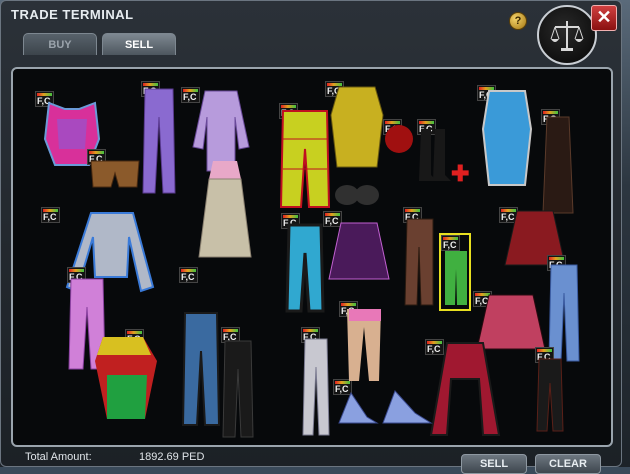 This screenshot has height=474, width=630. Describe the element at coordinates (568, 464) in the screenshot. I see `clear-button: CLEAR` at that location.